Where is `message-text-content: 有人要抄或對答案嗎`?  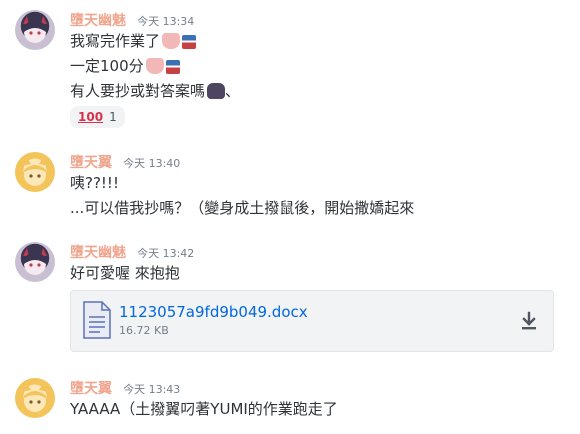
message-text-content: 有人要抄或對答案嗎 is located at coordinates (138, 91).